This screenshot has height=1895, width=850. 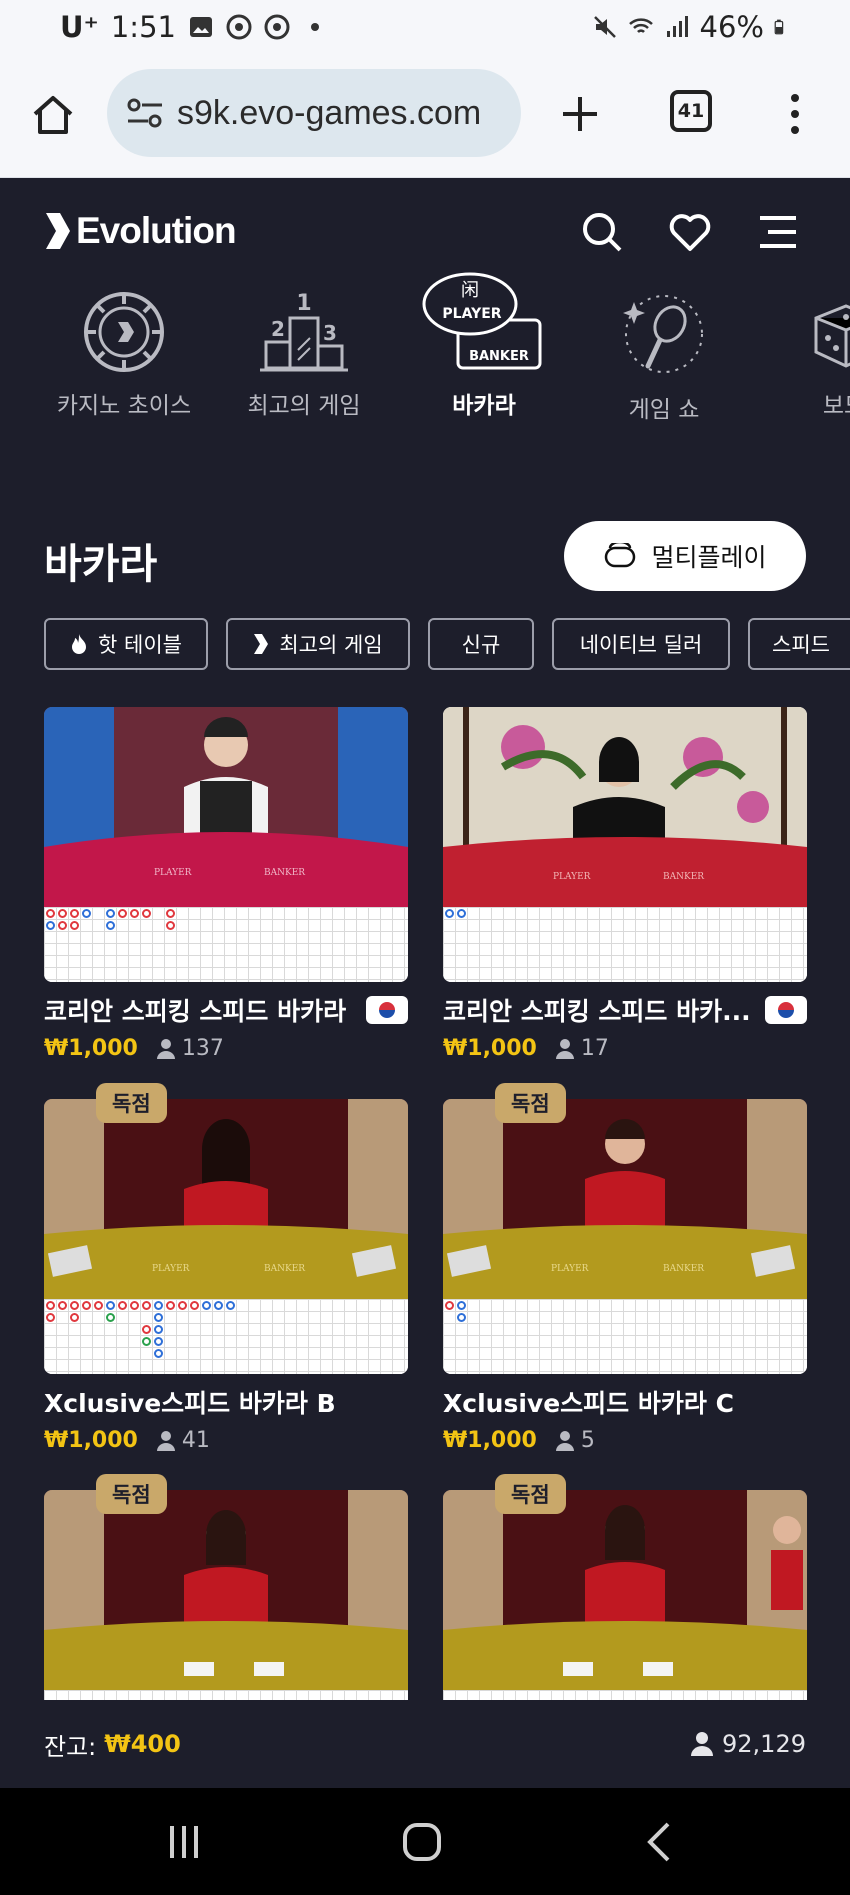 I want to click on category-top-games: 1 2 3 최고의 게임, so click(x=304, y=355).